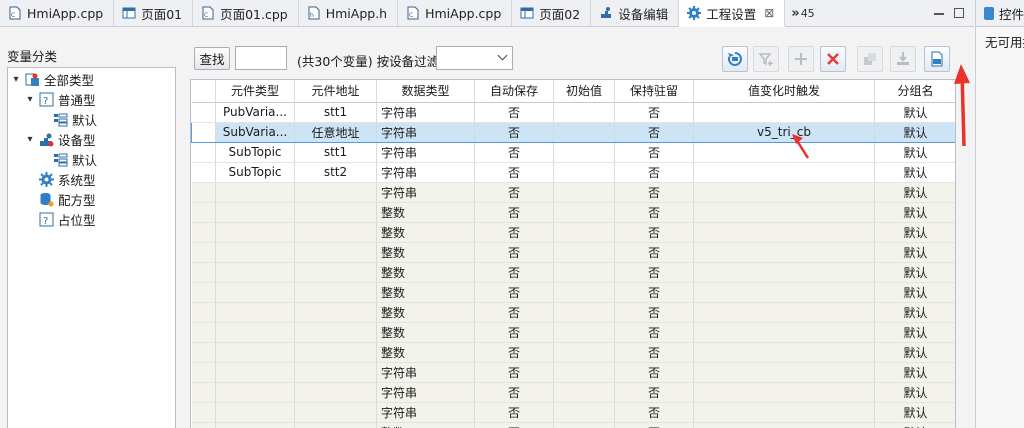 This screenshot has height=428, width=1024. I want to click on find-button: 查找, so click(212, 58).